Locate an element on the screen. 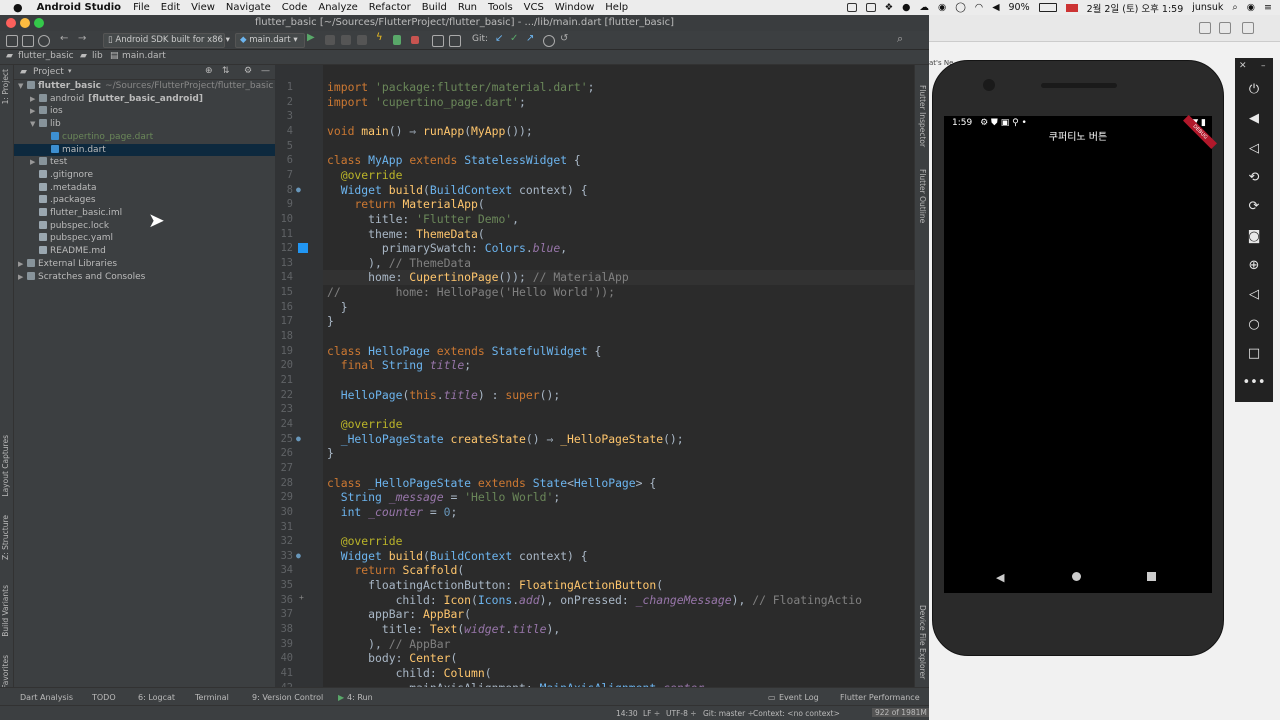  more-icon: ••• is located at coordinates (1254, 382).